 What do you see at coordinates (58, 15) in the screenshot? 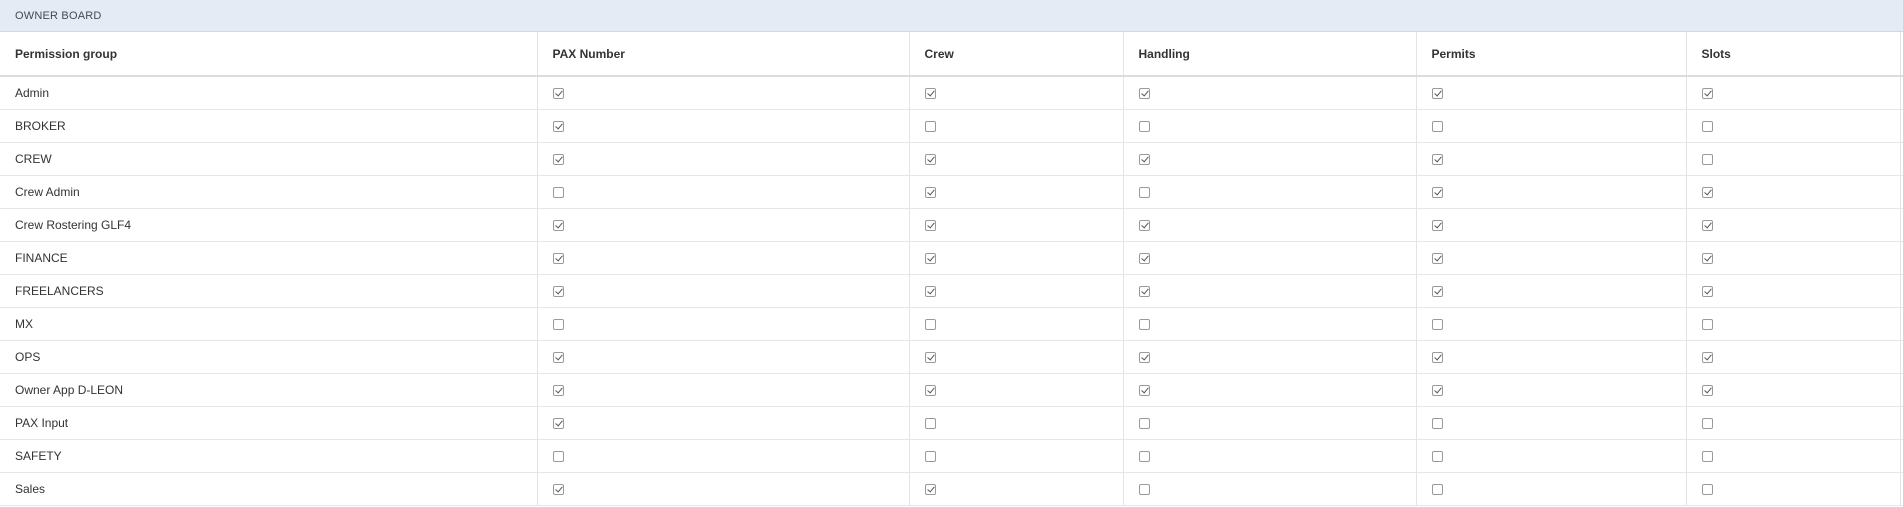
I see `panel-title: OWNER BOARD` at bounding box center [58, 15].